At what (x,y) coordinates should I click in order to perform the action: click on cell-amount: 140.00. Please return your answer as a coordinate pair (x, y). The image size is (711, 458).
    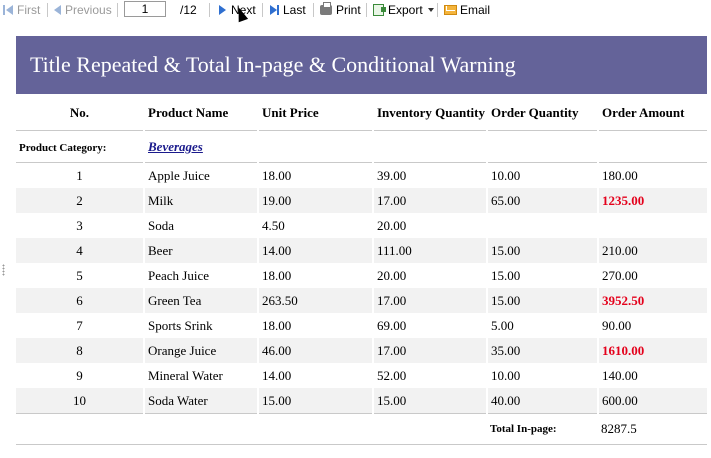
    Looking at the image, I should click on (620, 375).